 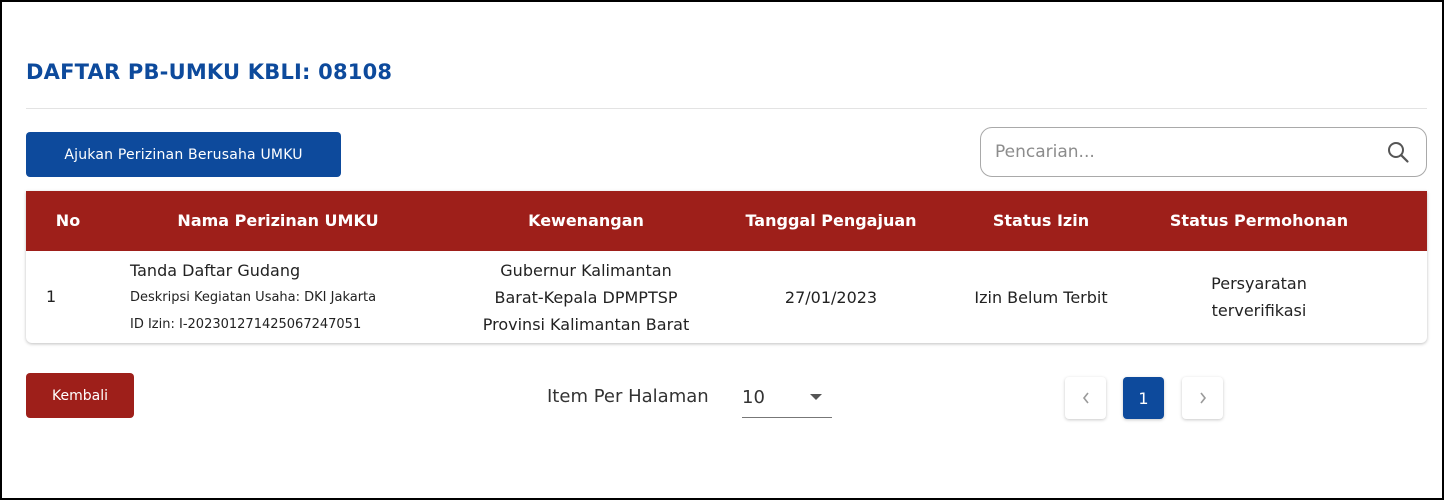 What do you see at coordinates (278, 220) in the screenshot?
I see `header-nama: Nama Perizinan UMKU` at bounding box center [278, 220].